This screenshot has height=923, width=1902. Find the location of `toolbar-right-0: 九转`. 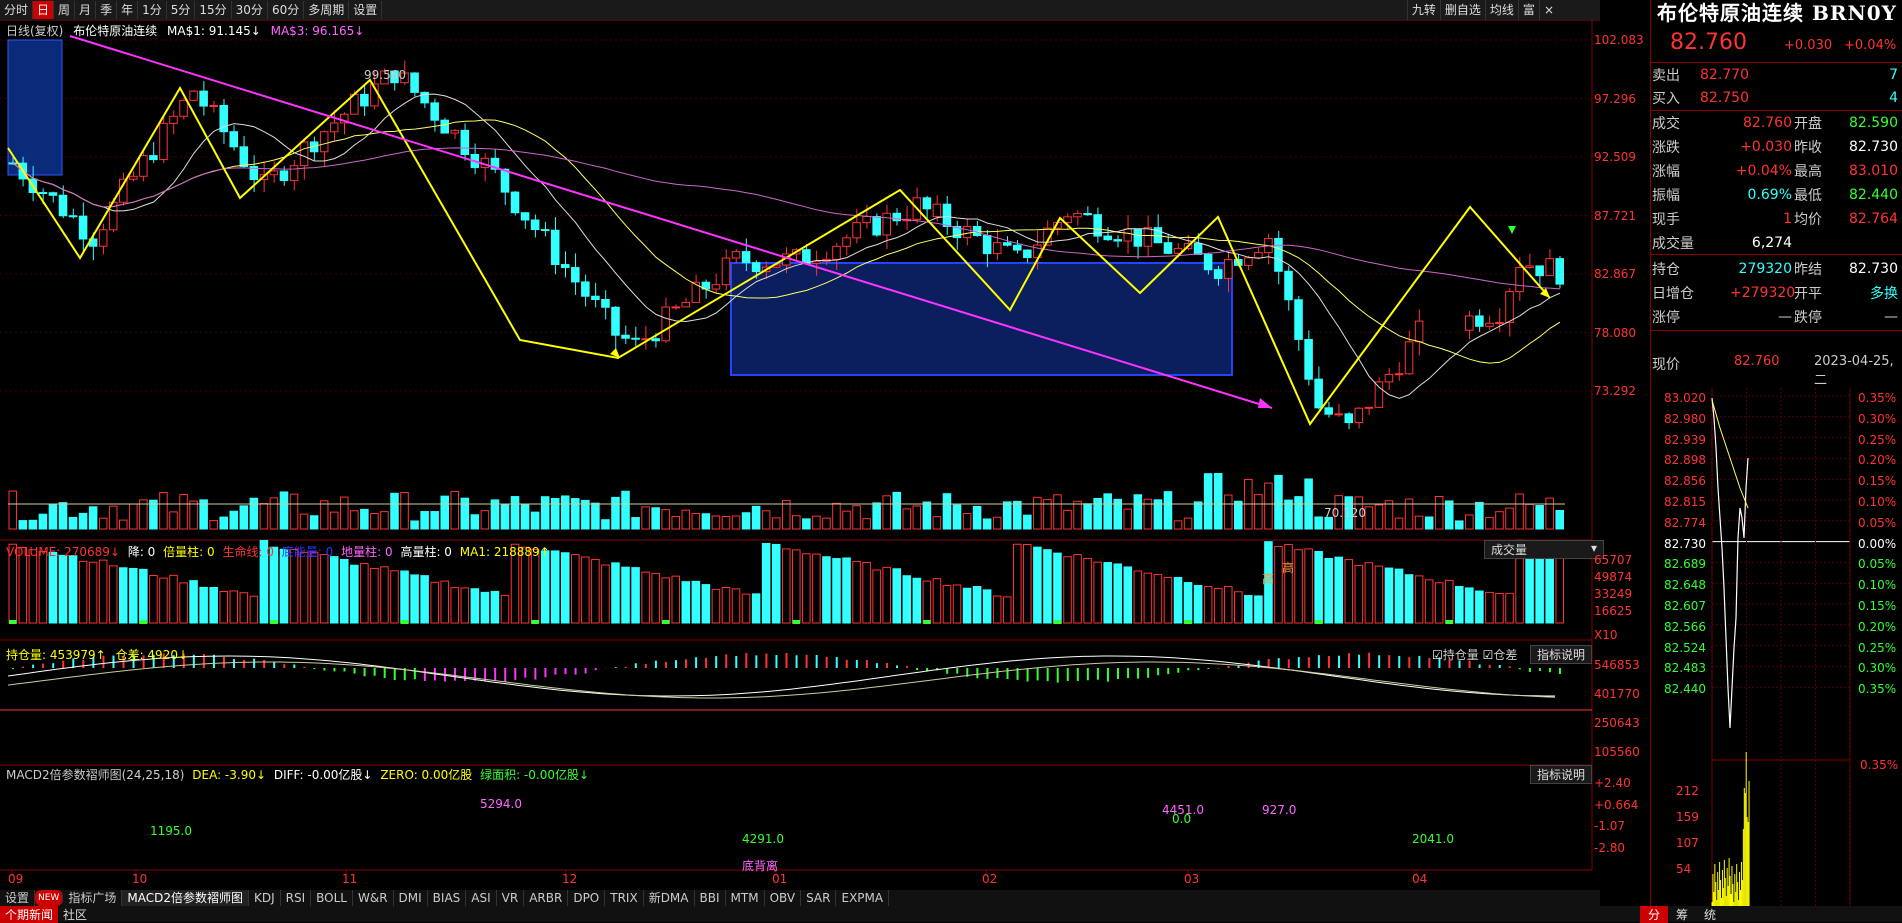

toolbar-right-0: 九转 is located at coordinates (1423, 10).